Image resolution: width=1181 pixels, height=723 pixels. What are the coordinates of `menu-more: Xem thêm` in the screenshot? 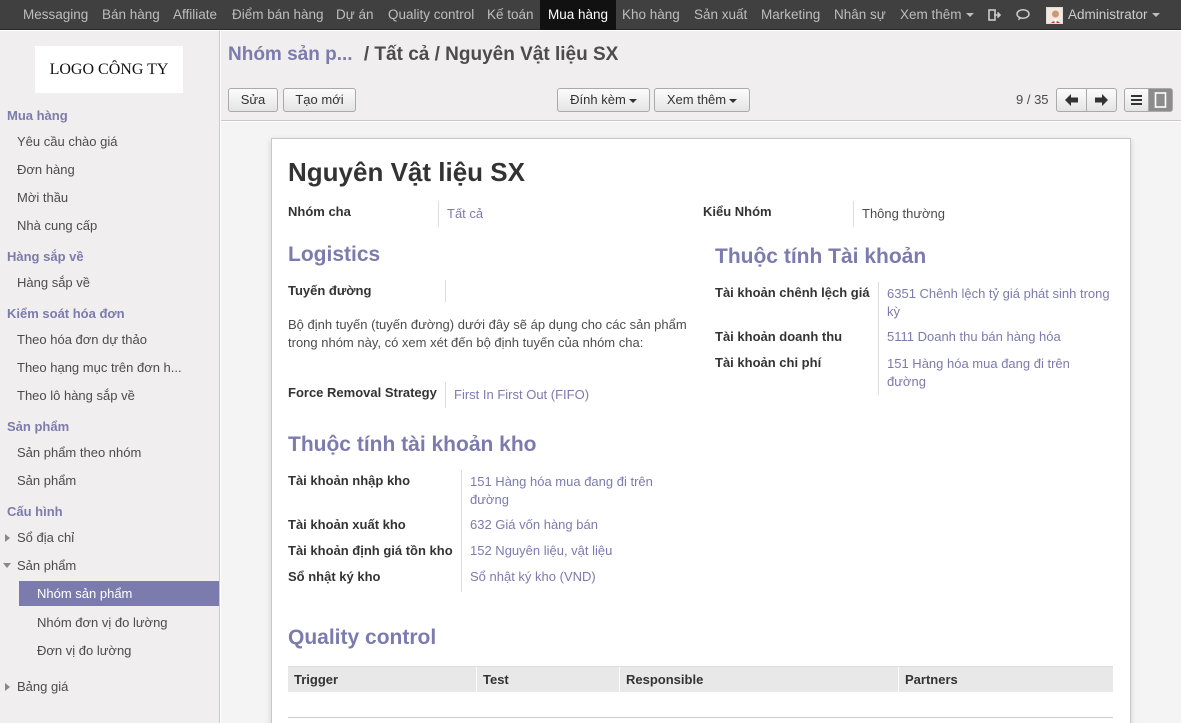 It's located at (937, 15).